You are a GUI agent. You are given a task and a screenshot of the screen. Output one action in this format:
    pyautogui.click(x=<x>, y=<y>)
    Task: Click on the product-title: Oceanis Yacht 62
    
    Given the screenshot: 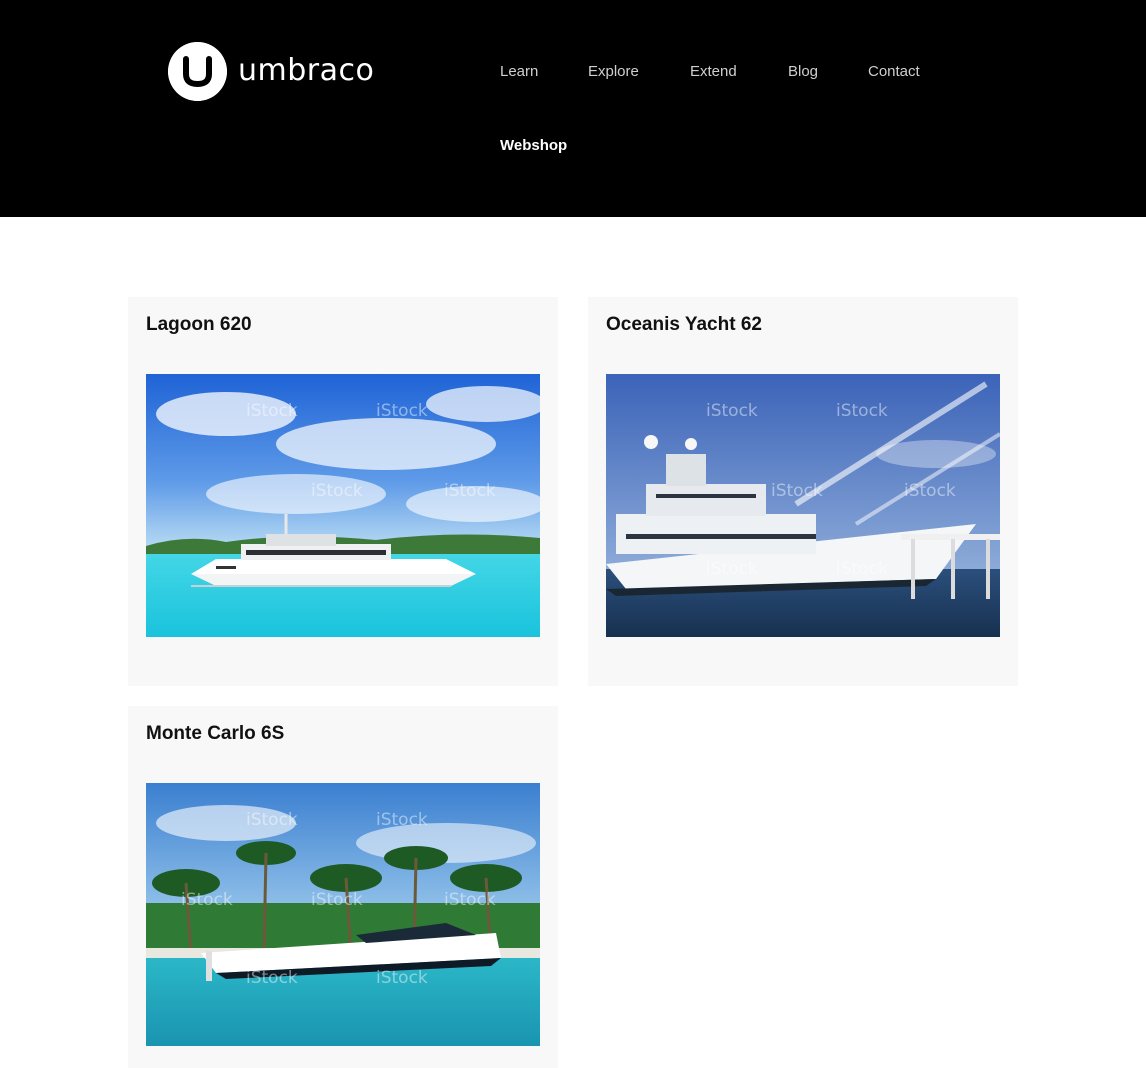 What is the action you would take?
    pyautogui.click(x=684, y=325)
    